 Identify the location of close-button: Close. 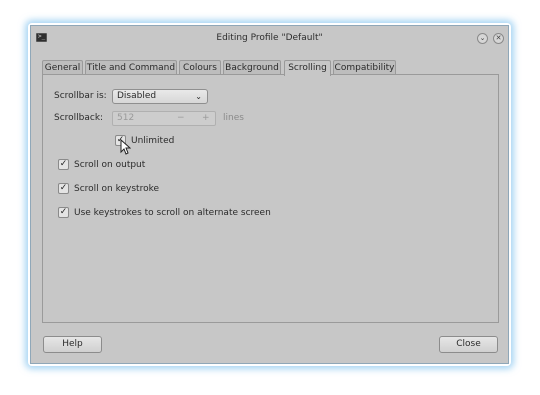
(468, 344).